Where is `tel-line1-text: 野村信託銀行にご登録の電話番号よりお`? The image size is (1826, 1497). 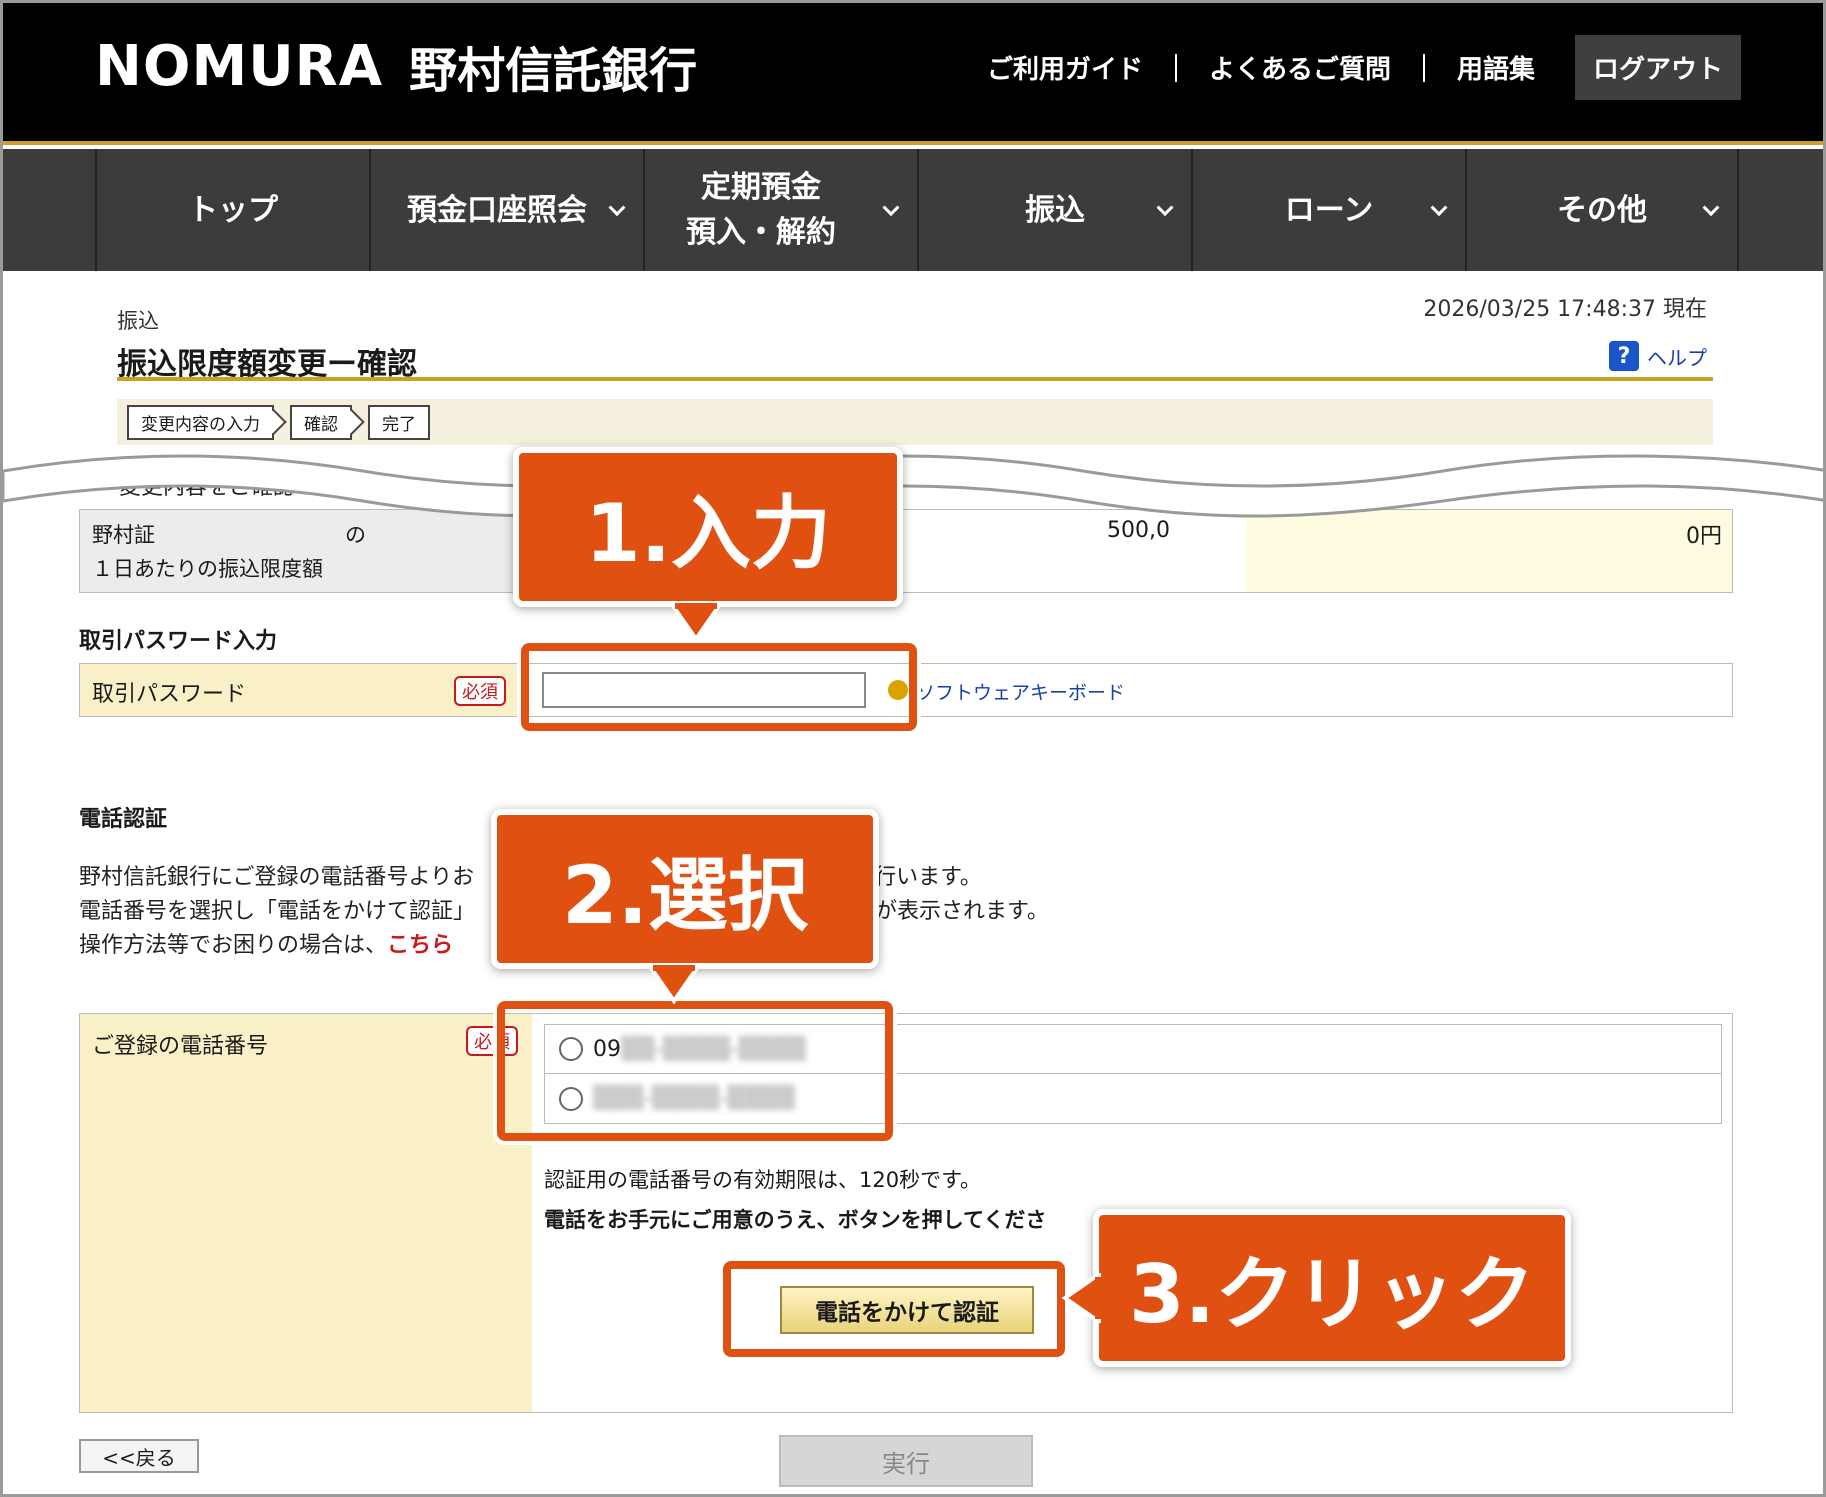
tel-line1-text: 野村信託銀行にご登録の電話番号よりお is located at coordinates (277, 877).